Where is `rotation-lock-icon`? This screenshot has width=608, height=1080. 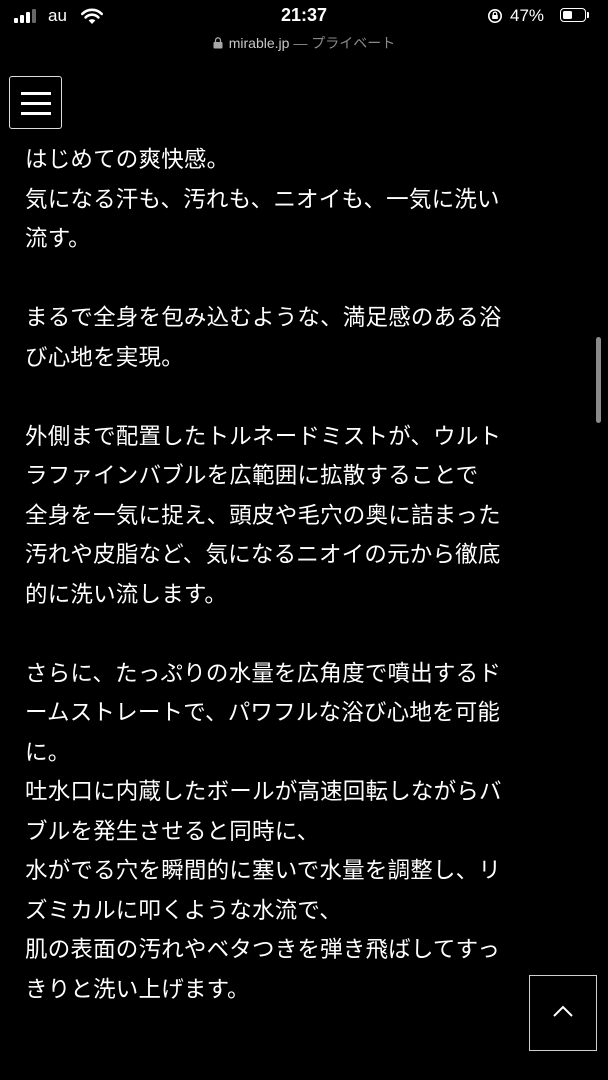 rotation-lock-icon is located at coordinates (495, 16).